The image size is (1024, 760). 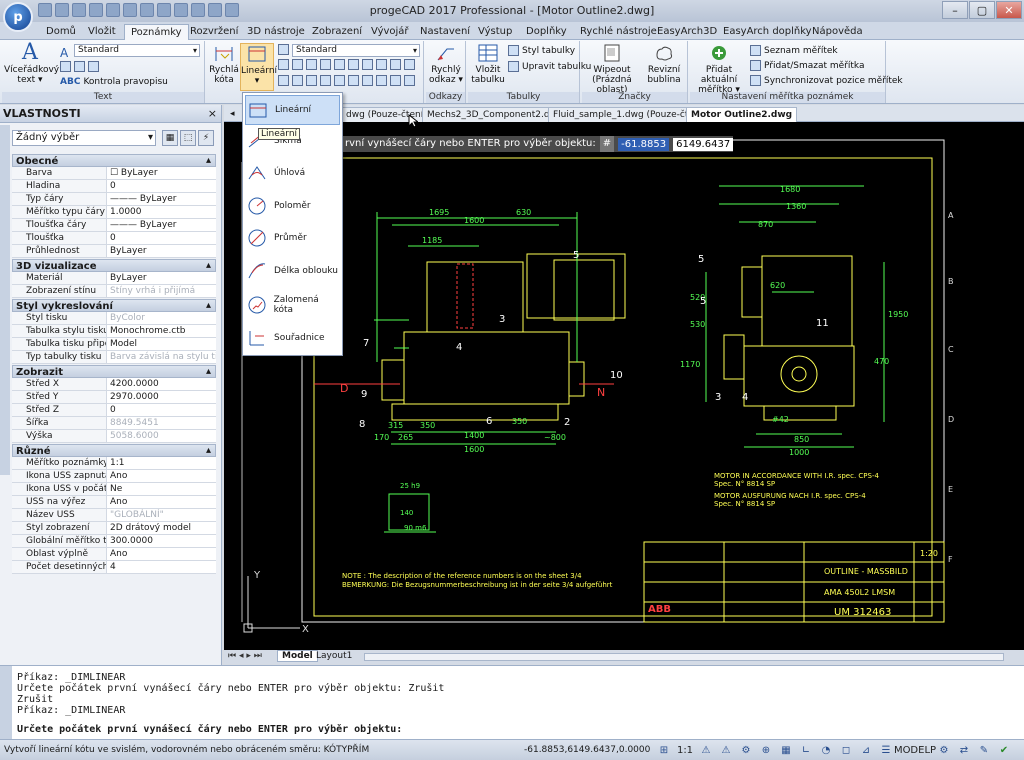 What do you see at coordinates (495, 114) in the screenshot?
I see `doc-tab: Mechs2_3D_Component2.dwg` at bounding box center [495, 114].